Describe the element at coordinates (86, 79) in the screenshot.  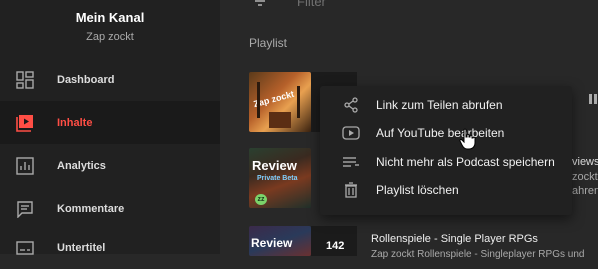
I see `sidebar-item-label: Dashboard` at that location.